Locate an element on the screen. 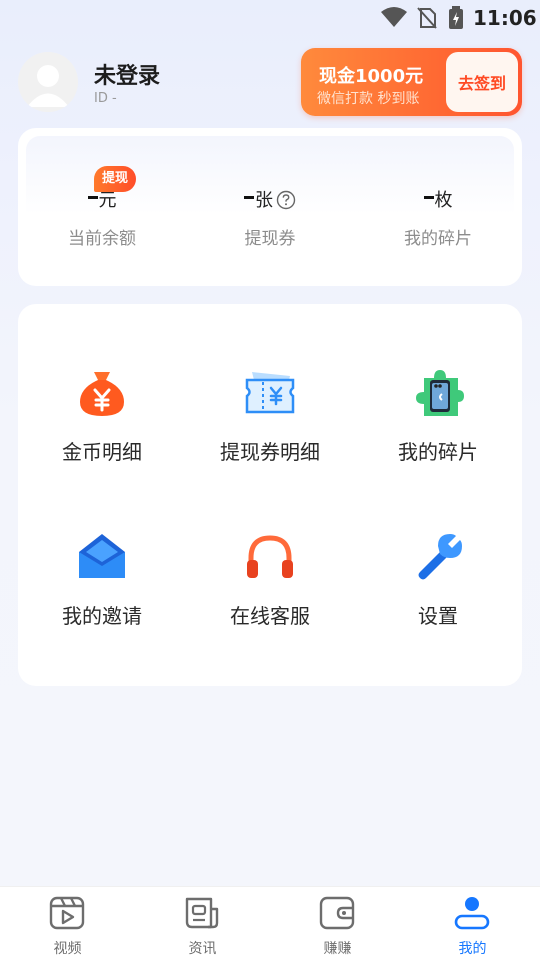  status-time: 11:06 is located at coordinates (505, 18).